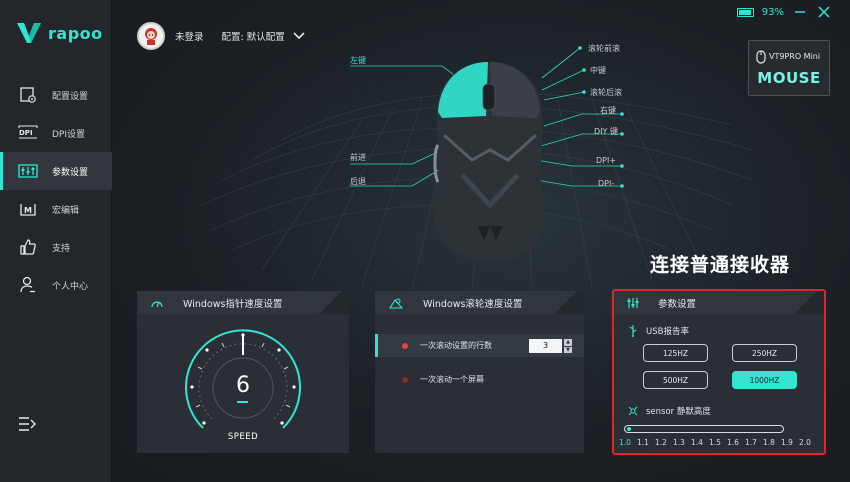 The width and height of the screenshot is (850, 482). I want to click on scroll-option-lines: 一次滚动设置的行数 3 ▲ ▼, so click(479, 345).